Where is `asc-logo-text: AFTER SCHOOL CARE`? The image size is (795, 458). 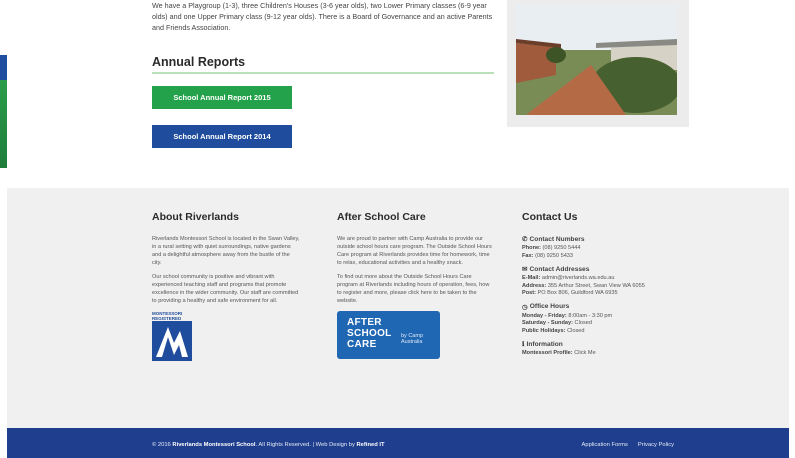
asc-logo-text: AFTER SCHOOL CARE is located at coordinates (369, 333).